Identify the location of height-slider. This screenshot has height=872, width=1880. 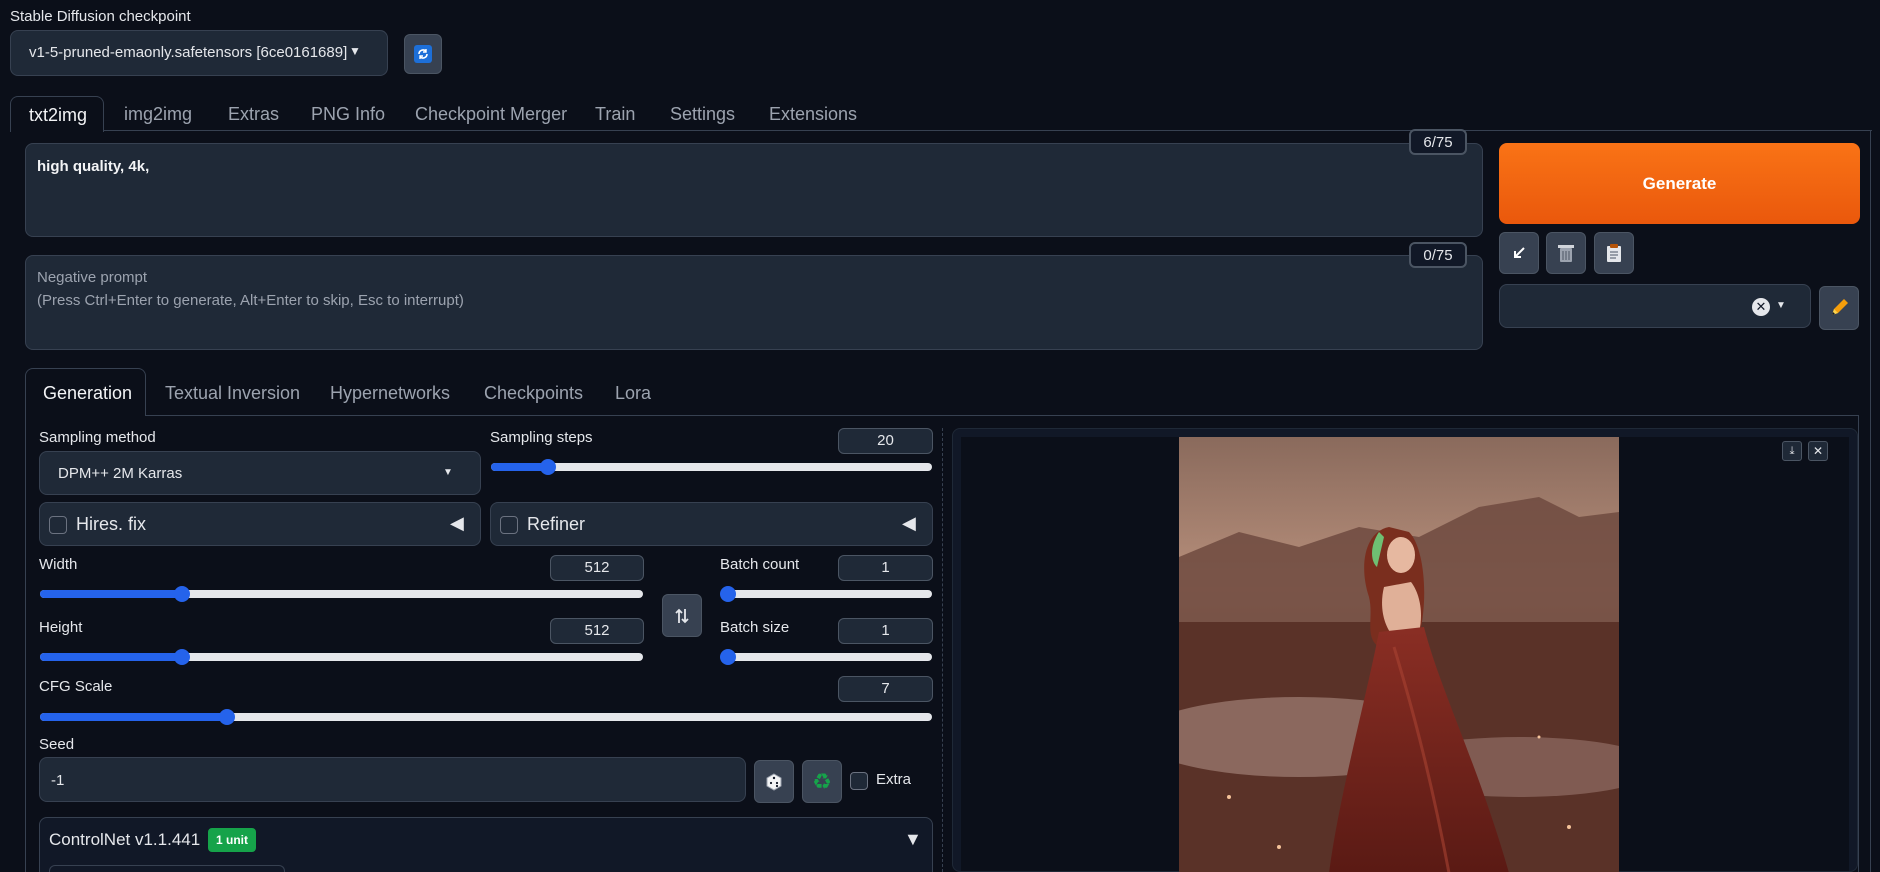
(341, 657).